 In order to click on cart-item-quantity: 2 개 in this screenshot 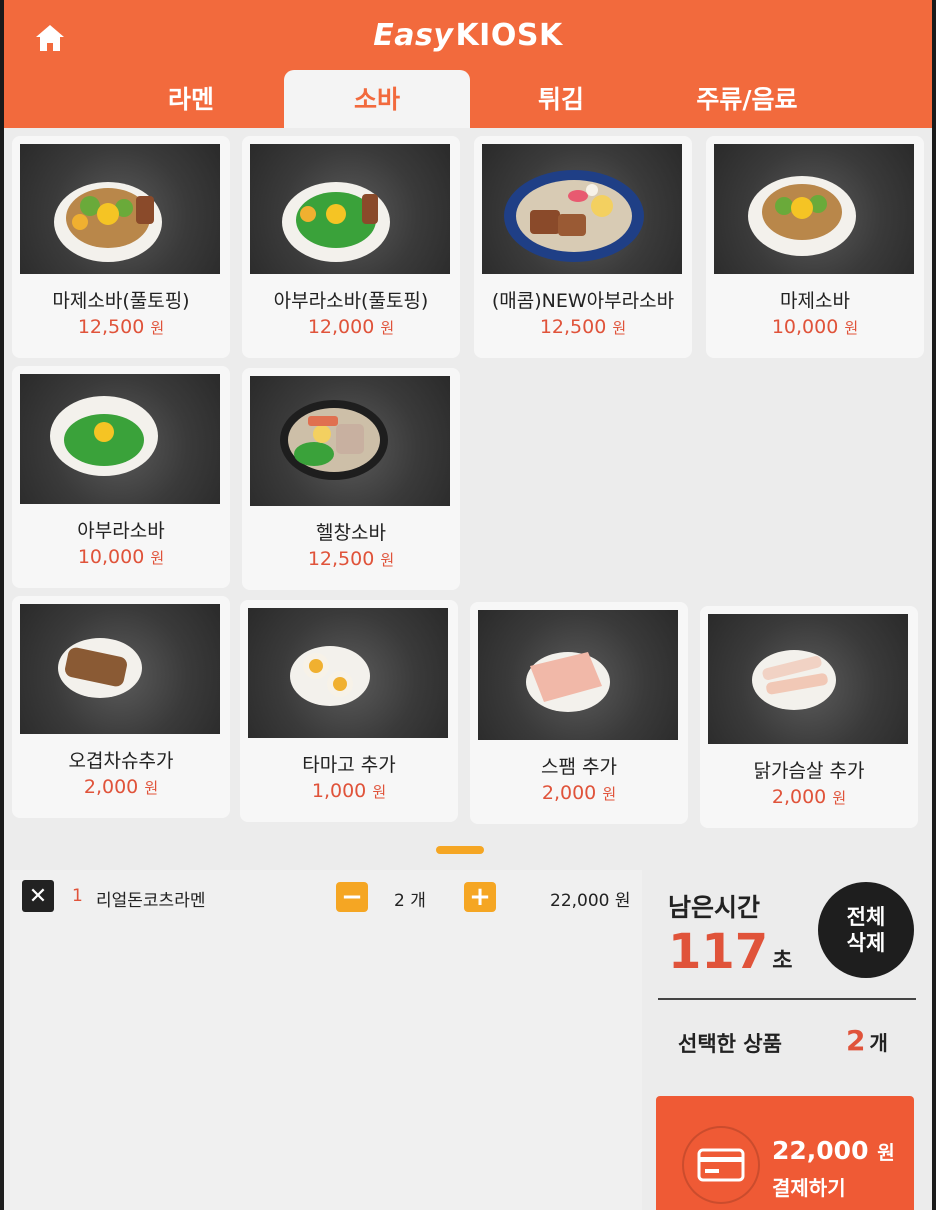, I will do `click(410, 901)`.